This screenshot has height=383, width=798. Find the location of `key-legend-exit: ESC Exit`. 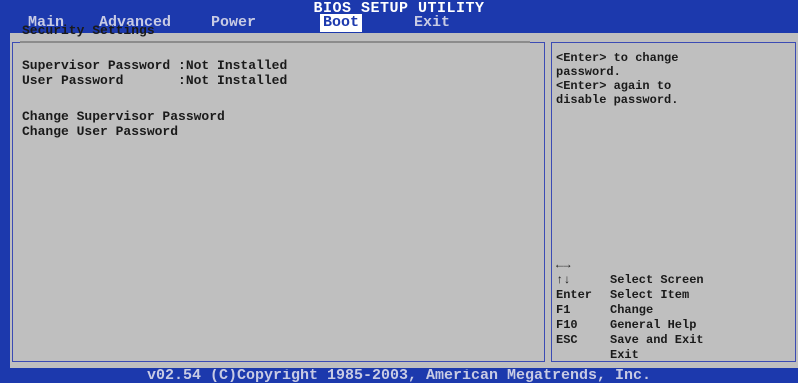

key-legend-exit: ESC Exit is located at coordinates (597, 340).